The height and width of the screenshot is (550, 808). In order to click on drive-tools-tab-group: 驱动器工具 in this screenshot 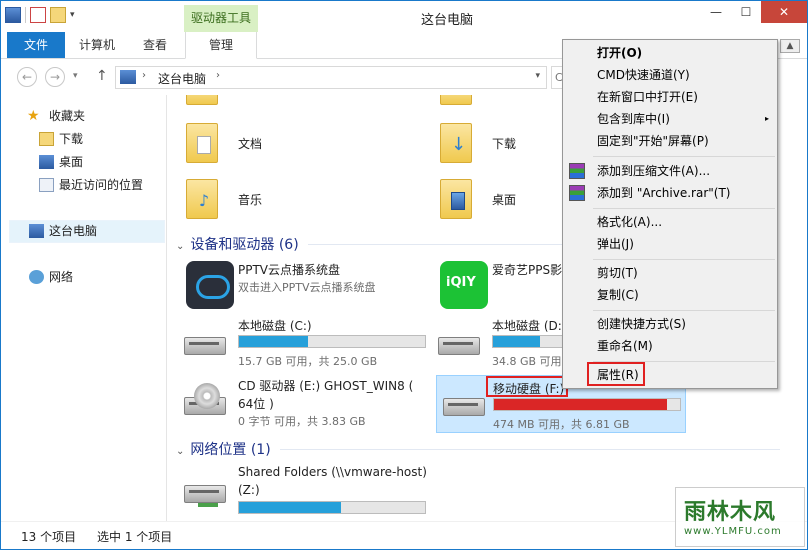, I will do `click(221, 18)`.